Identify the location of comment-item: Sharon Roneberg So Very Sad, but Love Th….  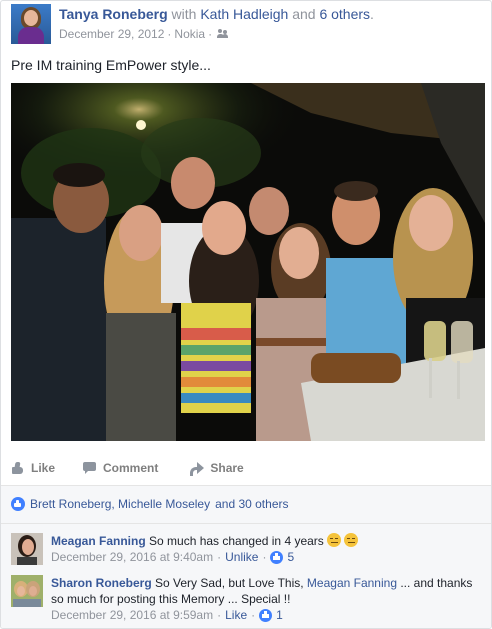
(247, 601).